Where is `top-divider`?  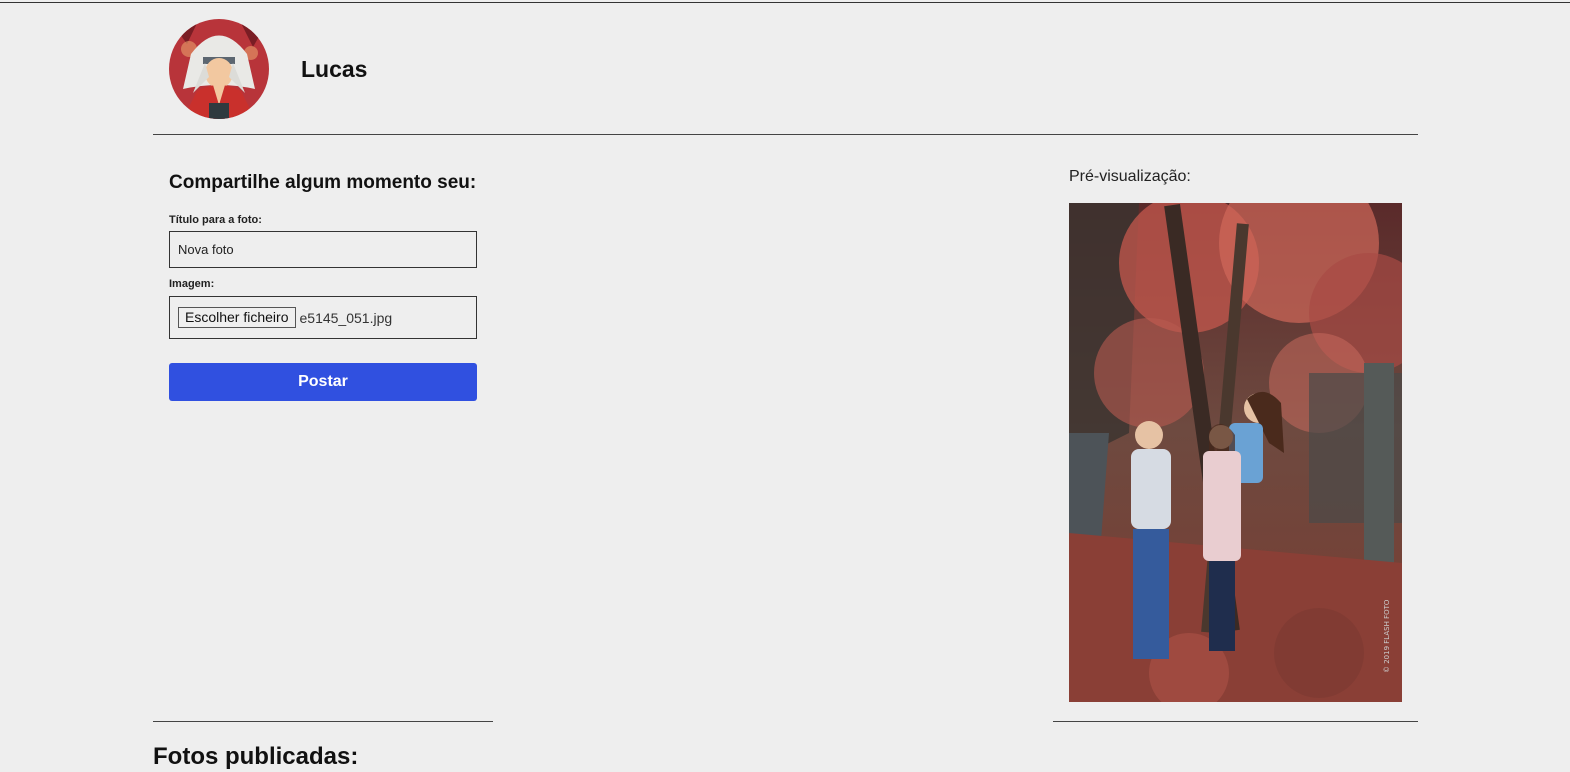 top-divider is located at coordinates (785, 2).